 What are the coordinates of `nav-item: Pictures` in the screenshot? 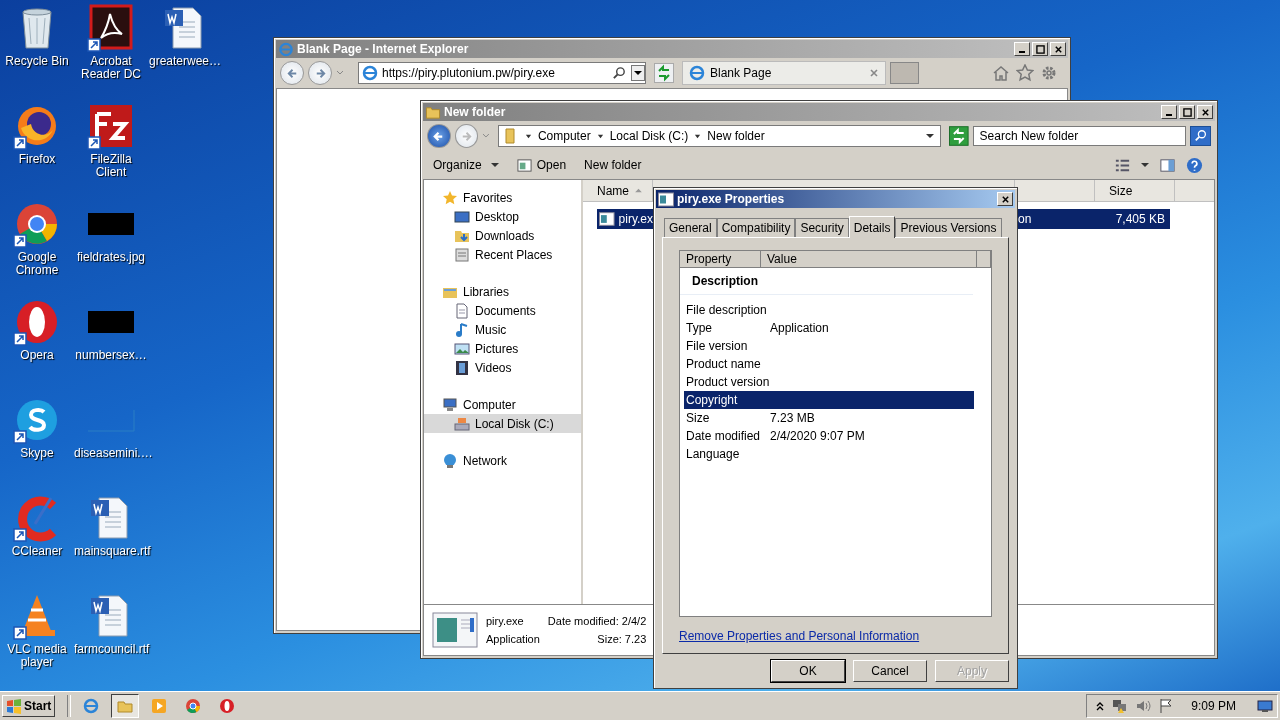 It's located at (502, 348).